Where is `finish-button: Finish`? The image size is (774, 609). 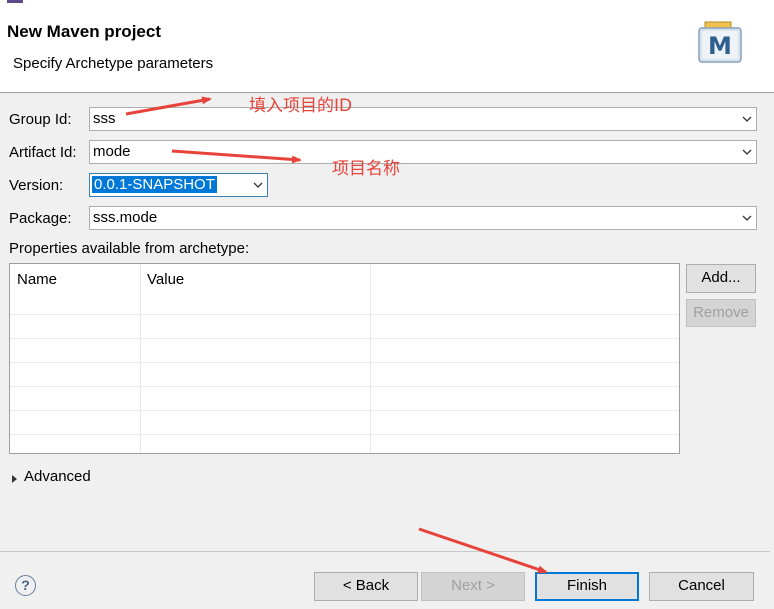
finish-button: Finish is located at coordinates (587, 586).